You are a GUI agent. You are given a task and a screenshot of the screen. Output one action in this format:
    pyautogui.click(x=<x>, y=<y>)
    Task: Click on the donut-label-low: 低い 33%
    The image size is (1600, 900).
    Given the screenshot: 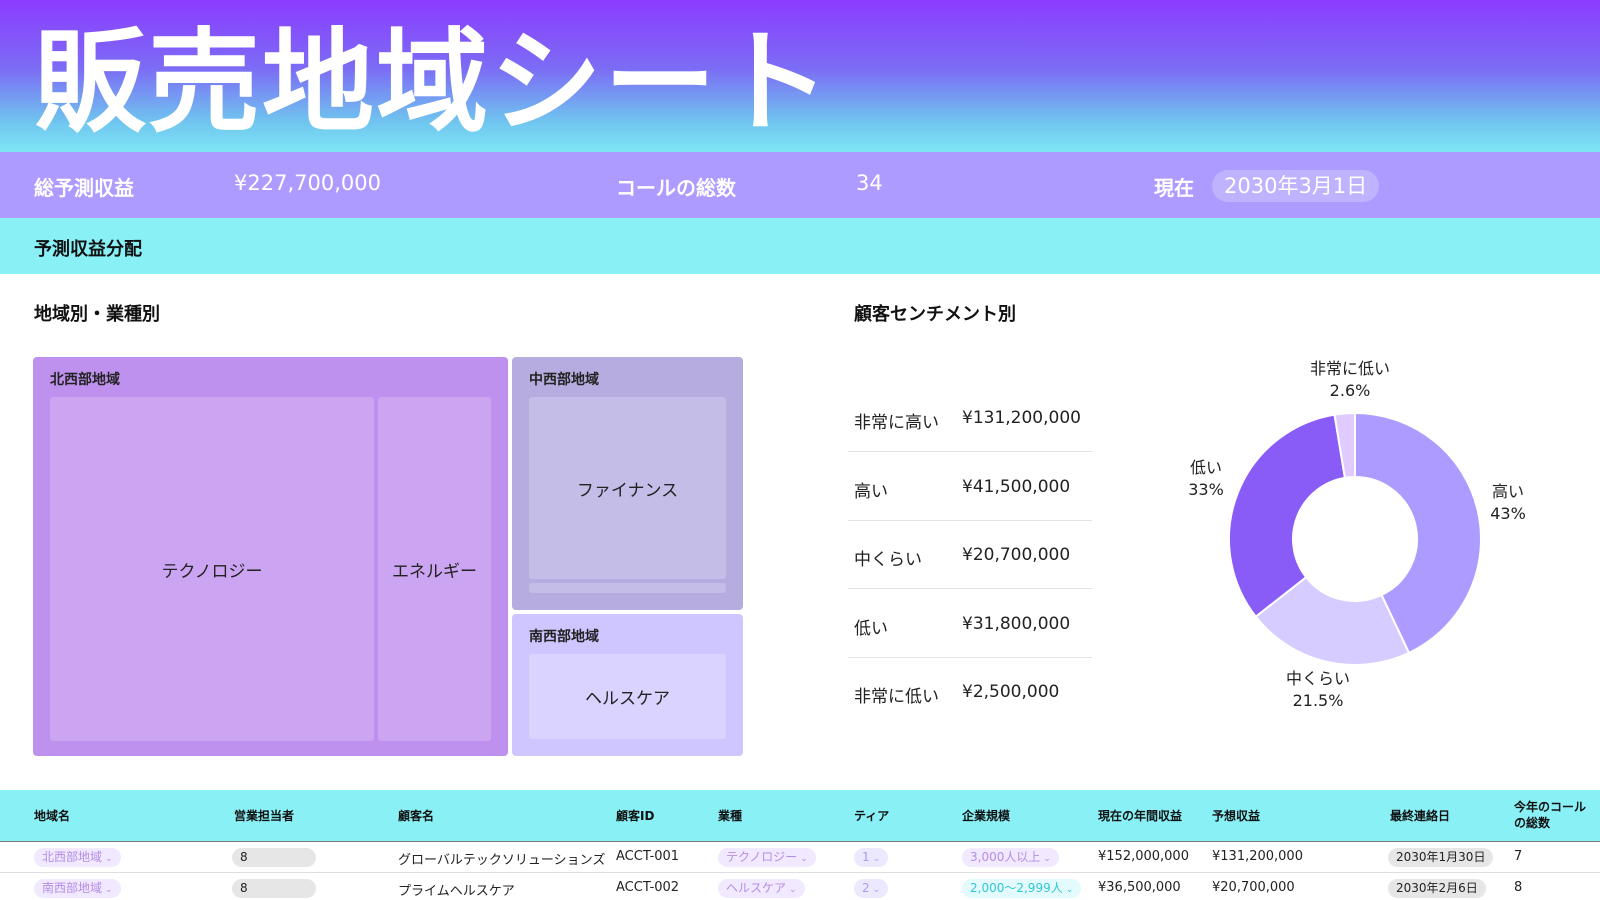 What is the action you would take?
    pyautogui.click(x=1206, y=479)
    